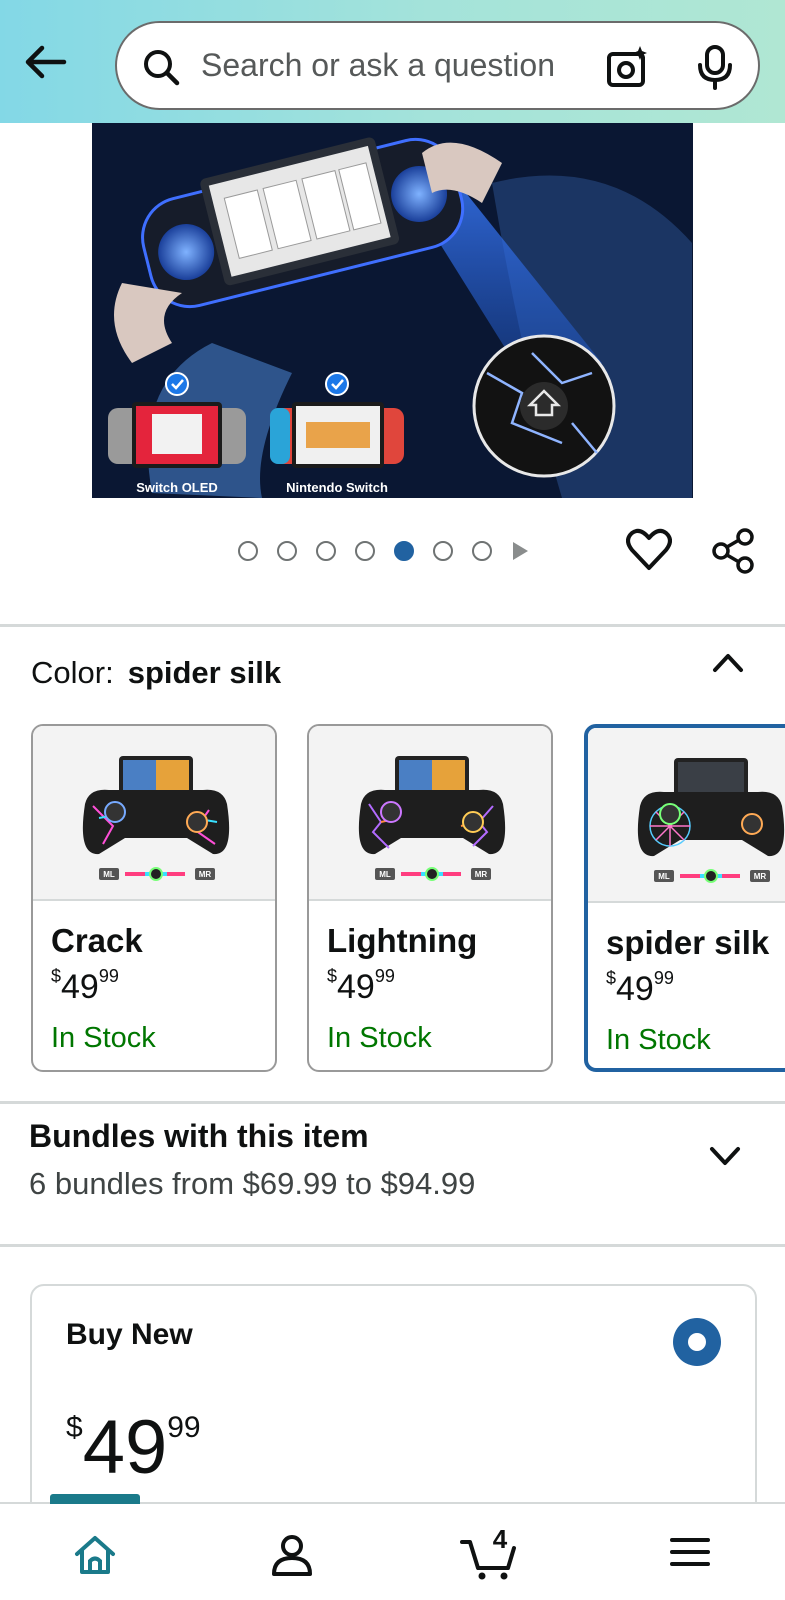 The width and height of the screenshot is (785, 1600). I want to click on carousel-dot-active, so click(404, 551).